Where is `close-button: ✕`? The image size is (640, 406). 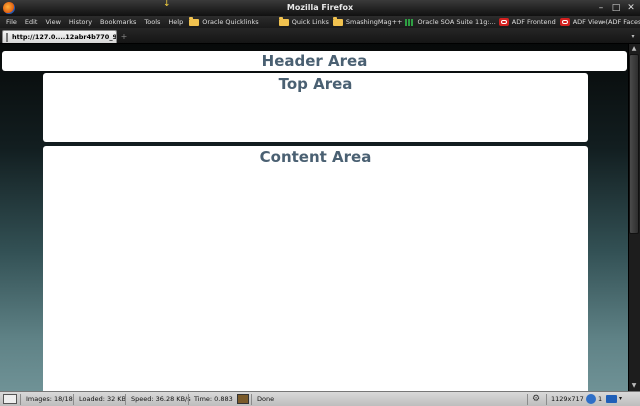 close-button: ✕ is located at coordinates (631, 8).